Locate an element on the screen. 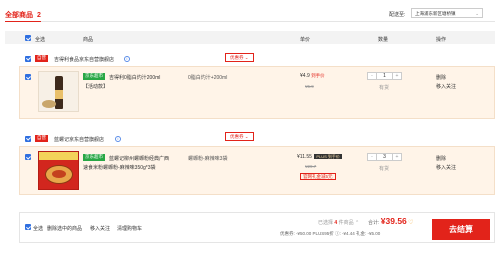  cart-title: 全部商品 2 is located at coordinates (23, 15).